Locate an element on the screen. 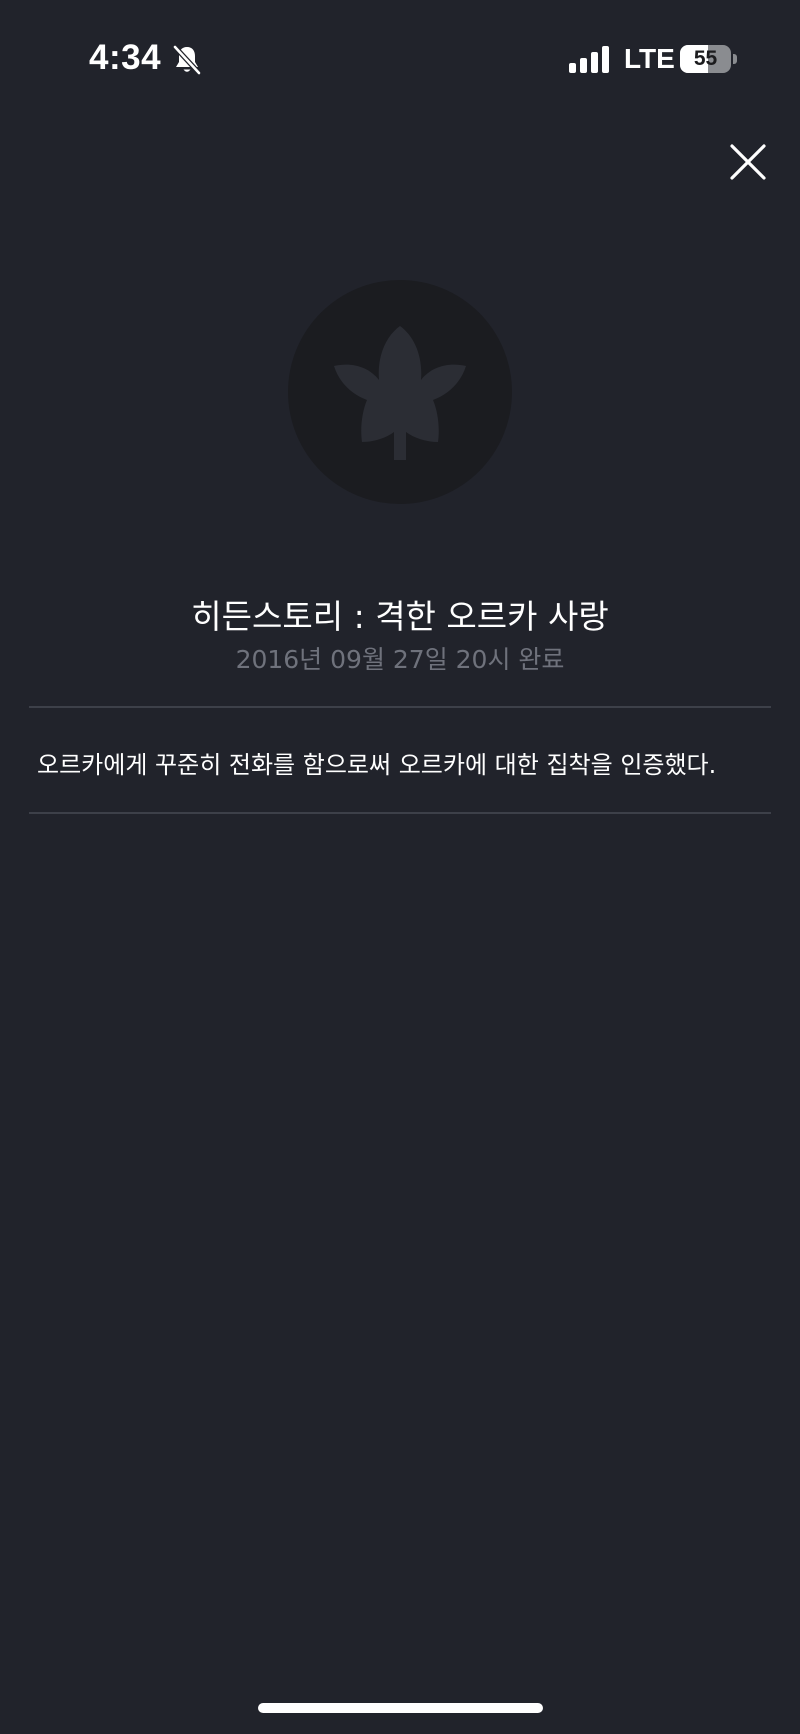 The height and width of the screenshot is (1734, 800). battery-level: 55 is located at coordinates (705, 58).